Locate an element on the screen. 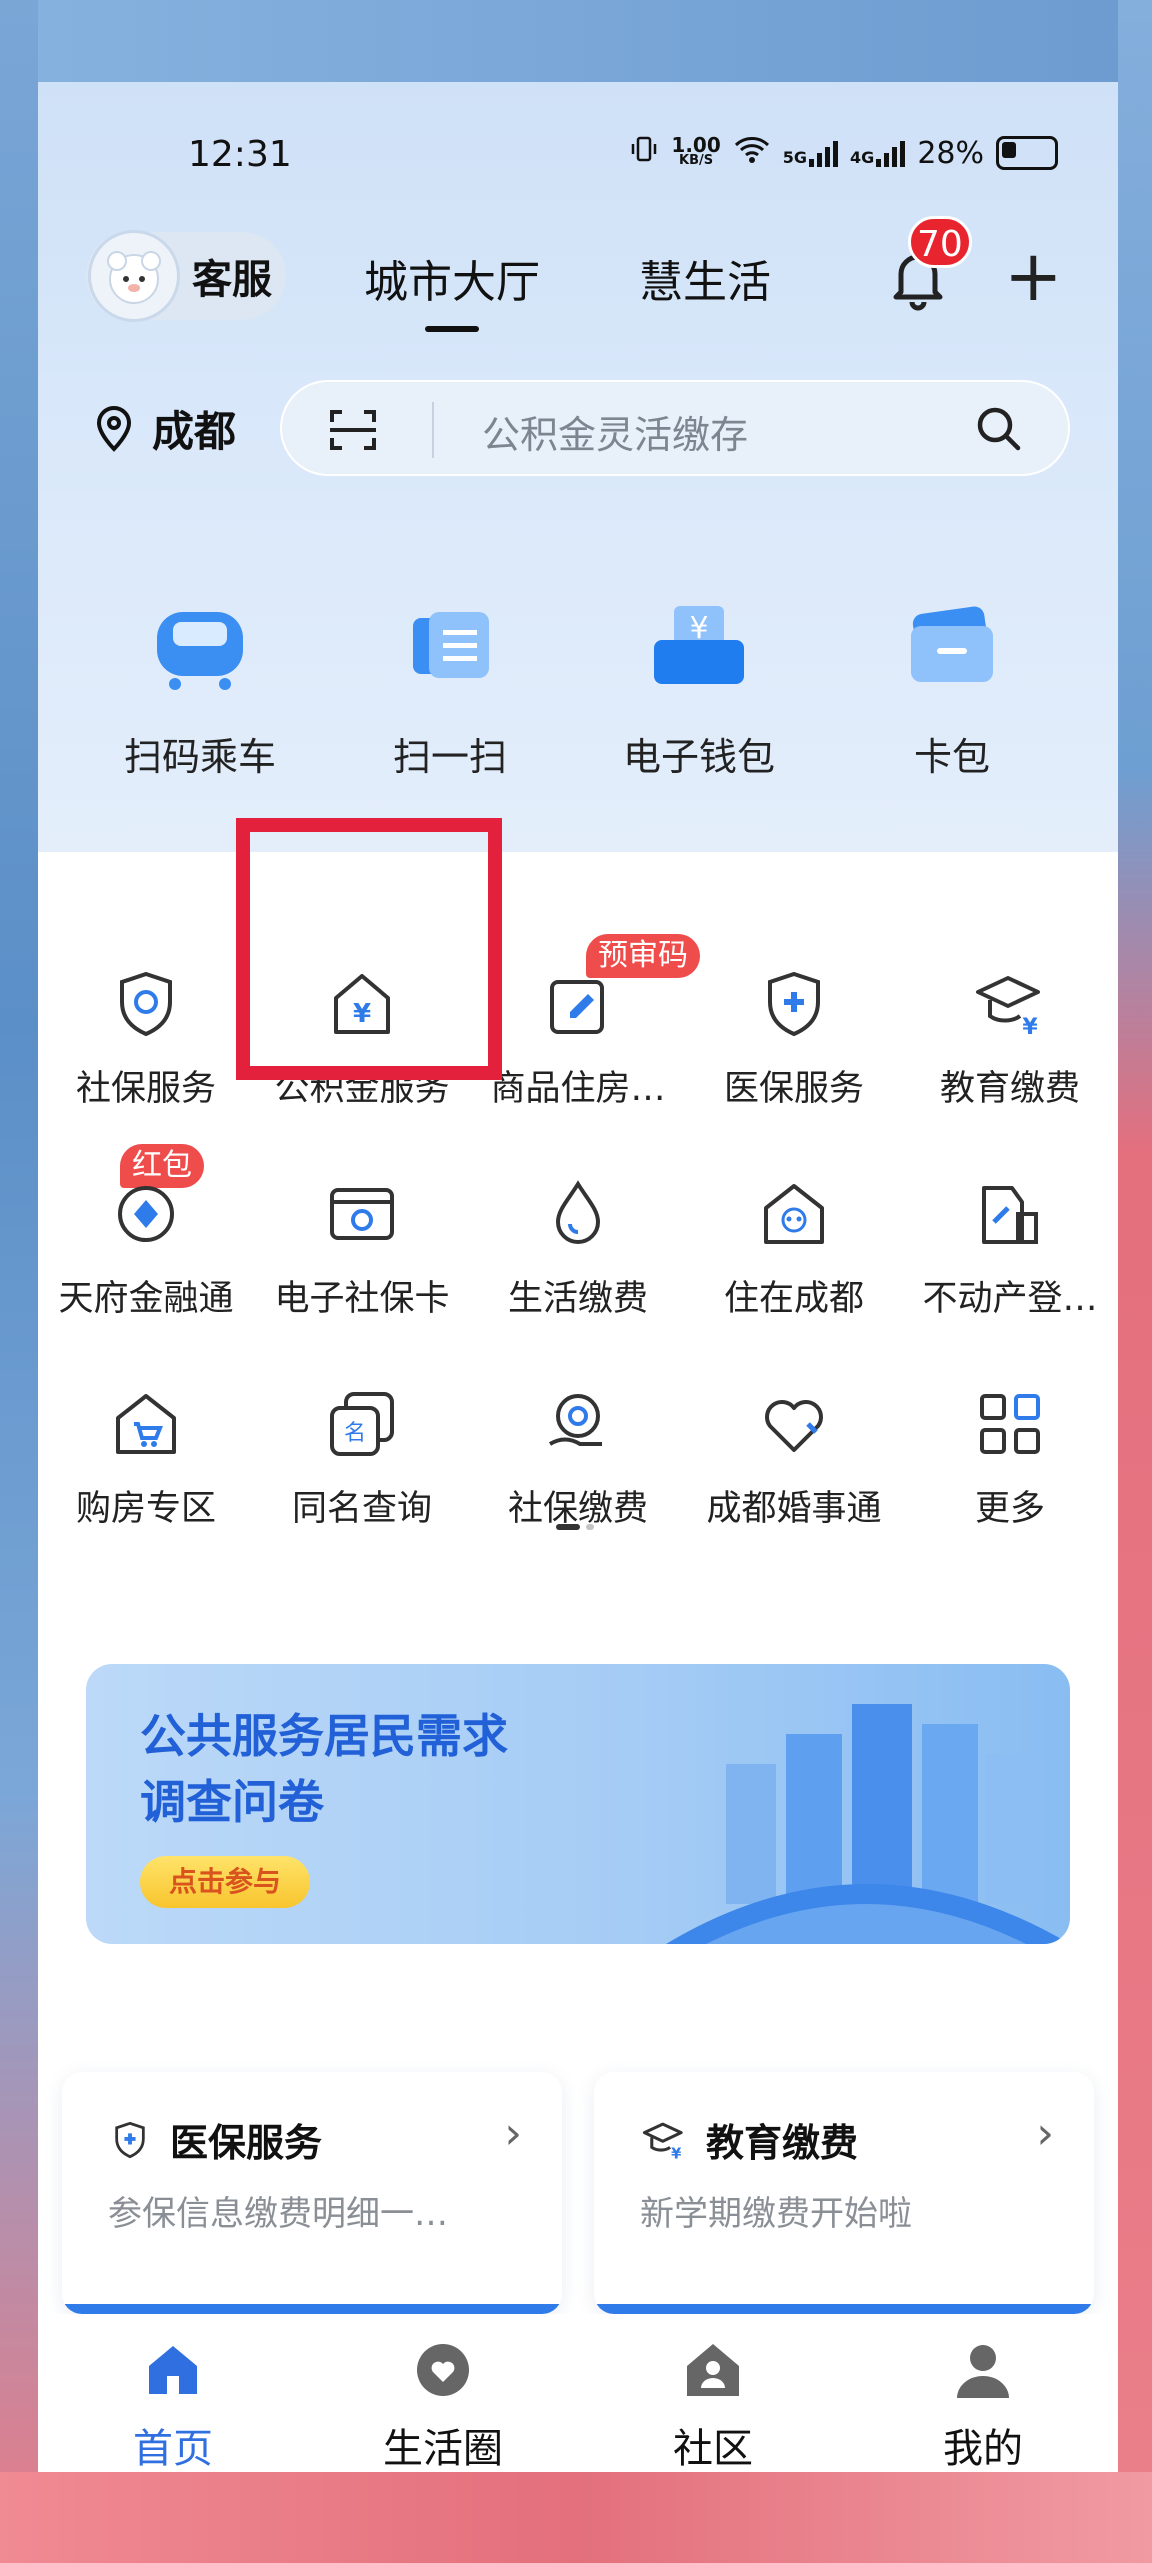 This screenshot has width=1152, height=2563. card-header: ¥ 教育缴费 is located at coordinates (750, 2139).